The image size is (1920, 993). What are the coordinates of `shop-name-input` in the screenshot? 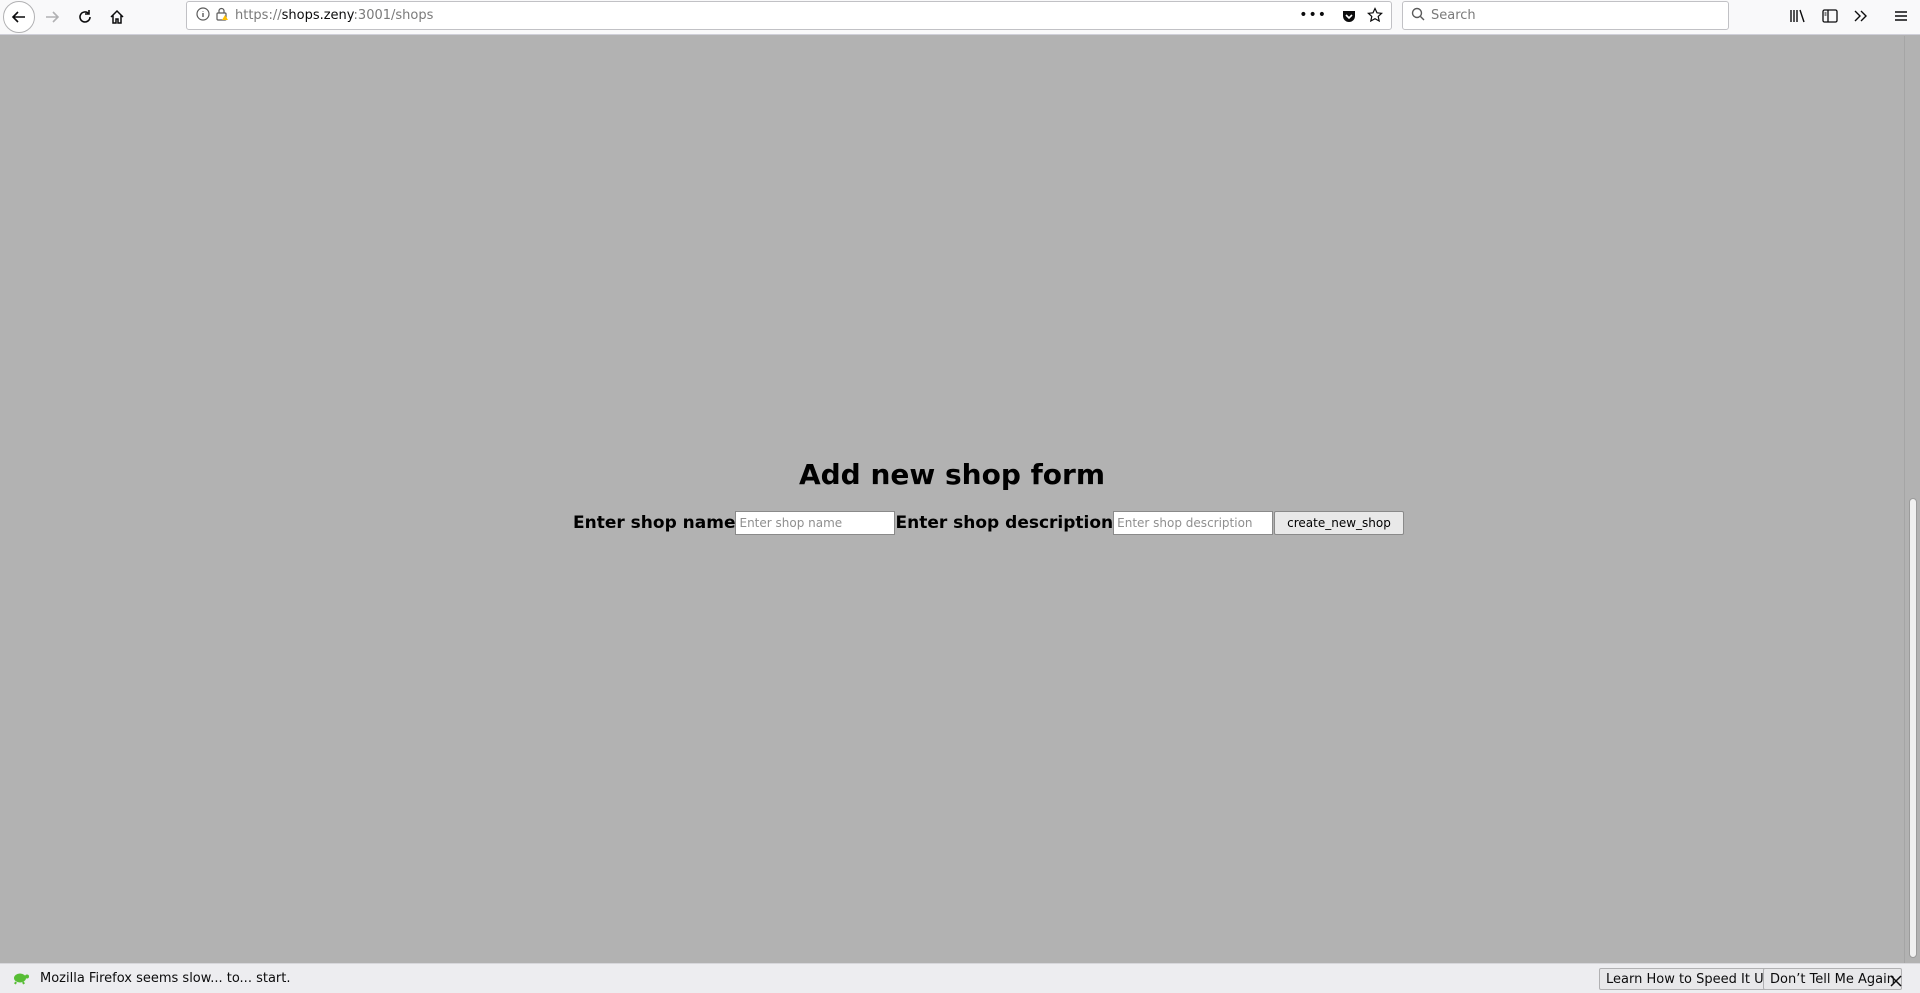 It's located at (815, 523).